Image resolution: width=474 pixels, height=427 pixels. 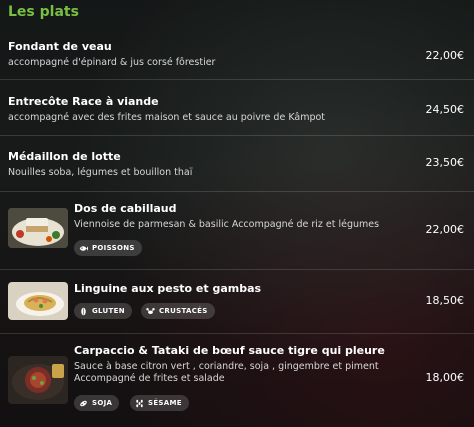 I want to click on item-name: Dos de cabillaud, so click(x=125, y=208).